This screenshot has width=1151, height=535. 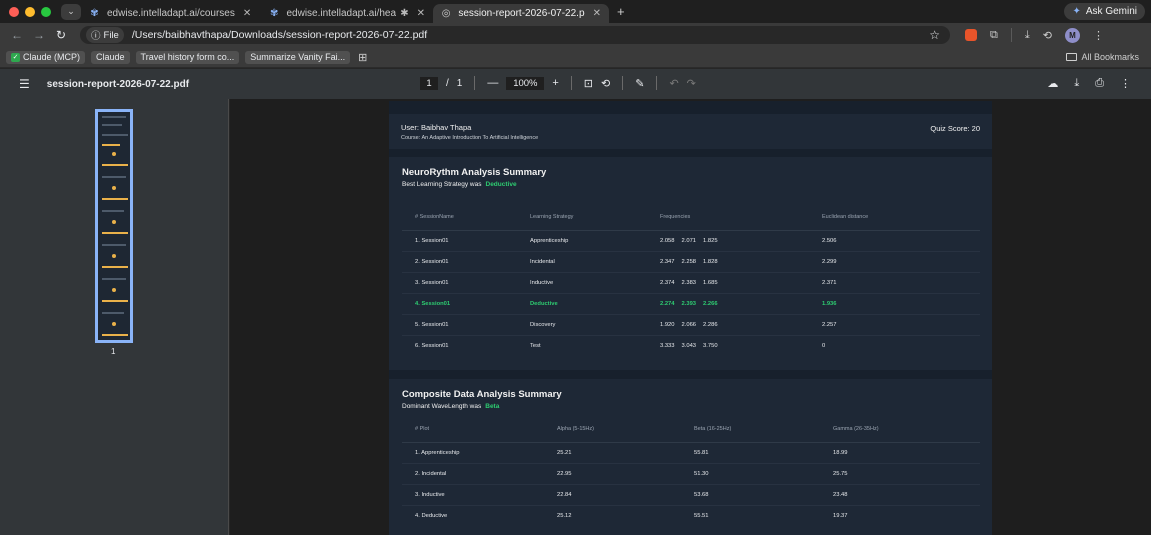 I want to click on tab-session-report: ◎ session-report-2026-07-22.pdf ✕, so click(x=521, y=13).